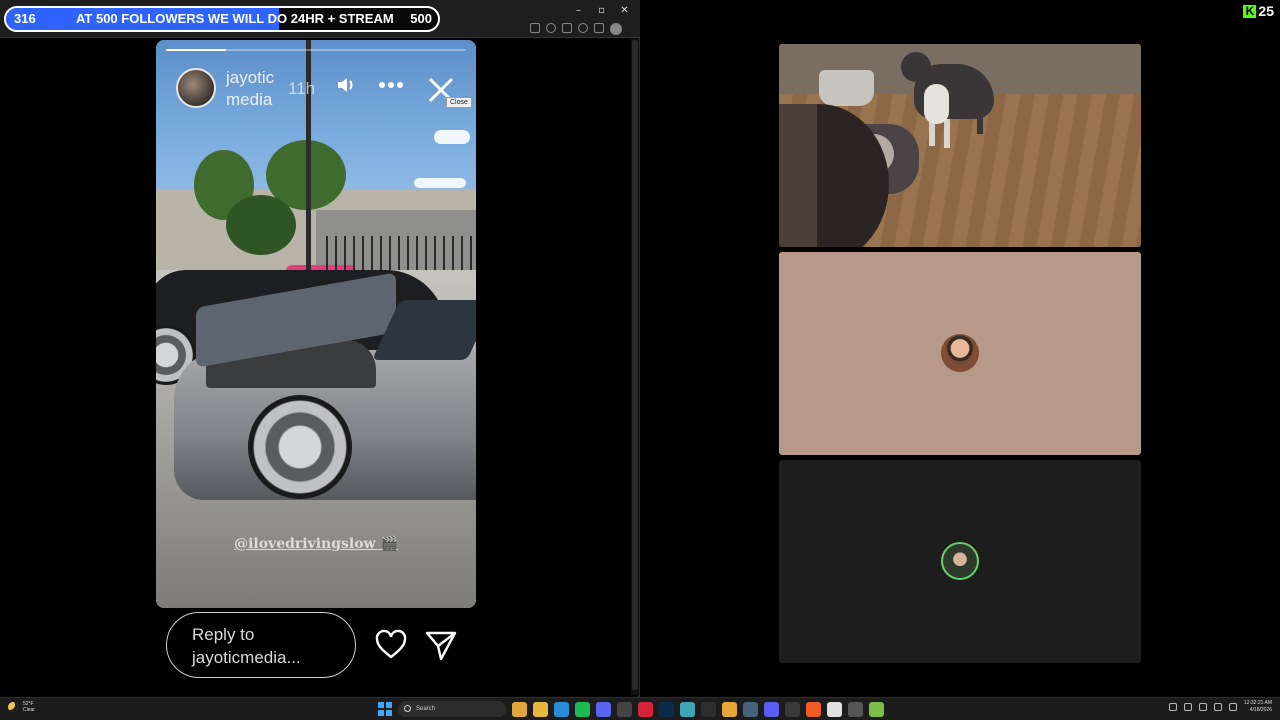 This screenshot has width=1280, height=720. Describe the element at coordinates (666, 709) in the screenshot. I see `photoshop-icon` at that location.